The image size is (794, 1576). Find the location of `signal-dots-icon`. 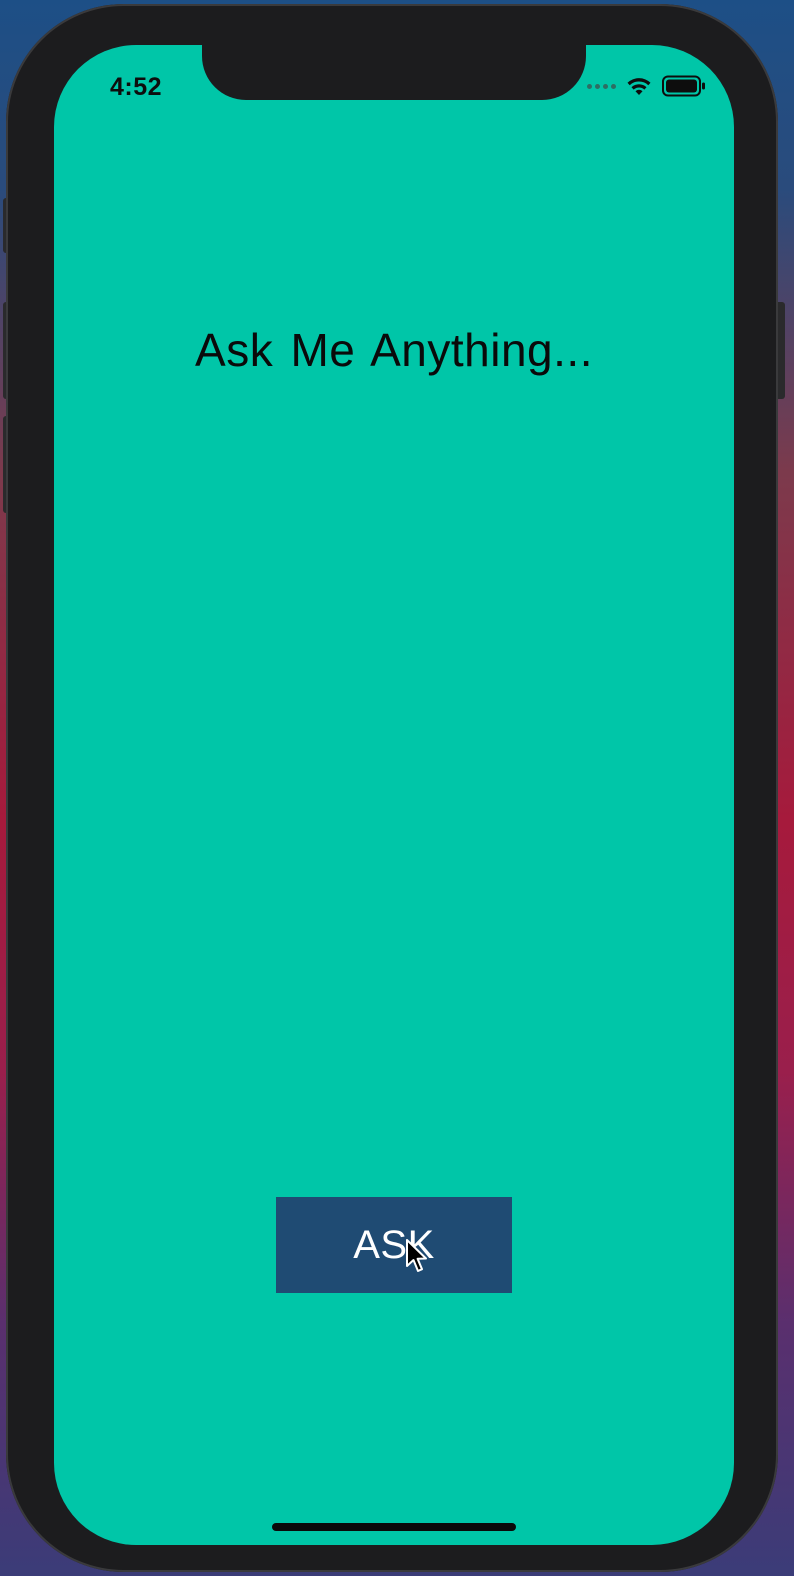

signal-dots-icon is located at coordinates (601, 86).